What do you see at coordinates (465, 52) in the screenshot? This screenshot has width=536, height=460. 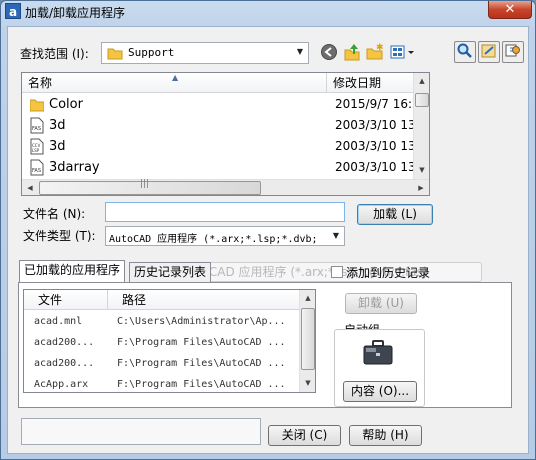 I see `find-icon` at bounding box center [465, 52].